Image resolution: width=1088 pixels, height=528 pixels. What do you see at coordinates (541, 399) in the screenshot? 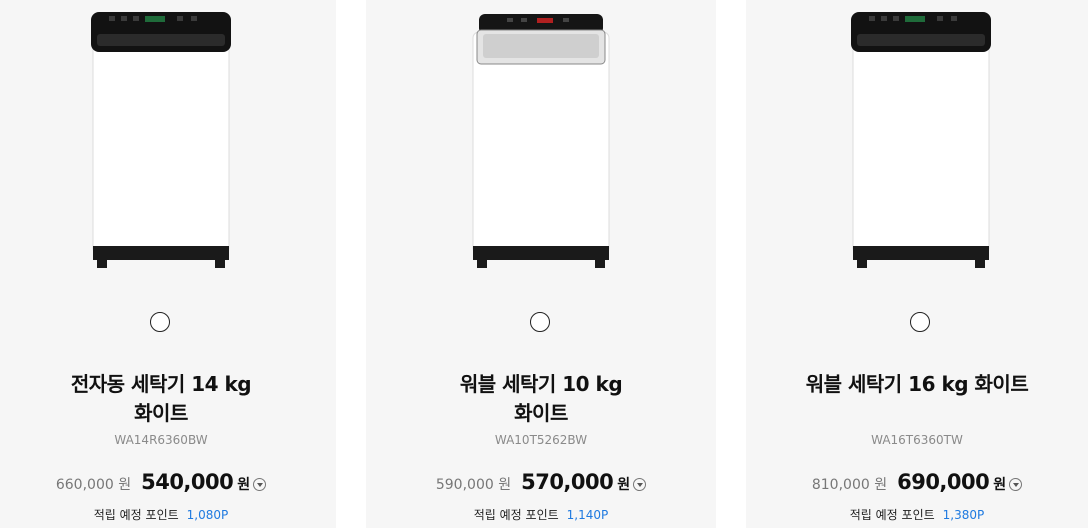
I see `product-title: 워블 세탁기 10 kg 화이트` at bounding box center [541, 399].